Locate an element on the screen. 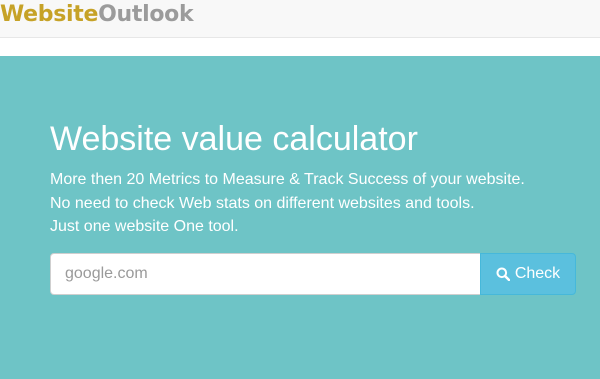  check-button: Check is located at coordinates (528, 274).